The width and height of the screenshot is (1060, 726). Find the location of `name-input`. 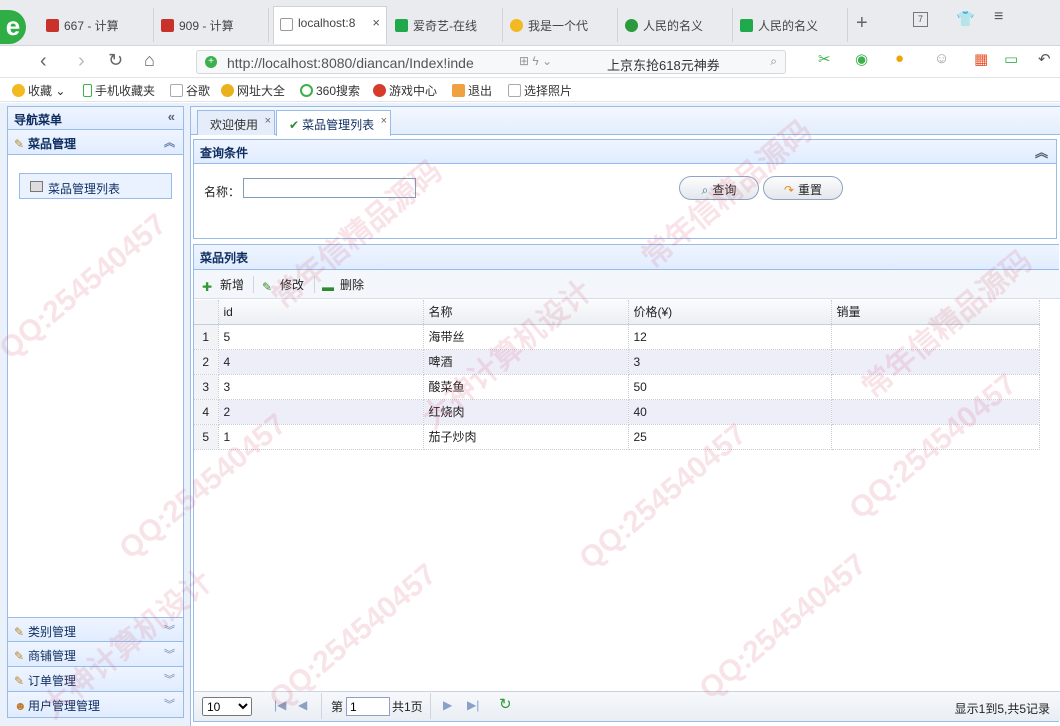

name-input is located at coordinates (329, 188).